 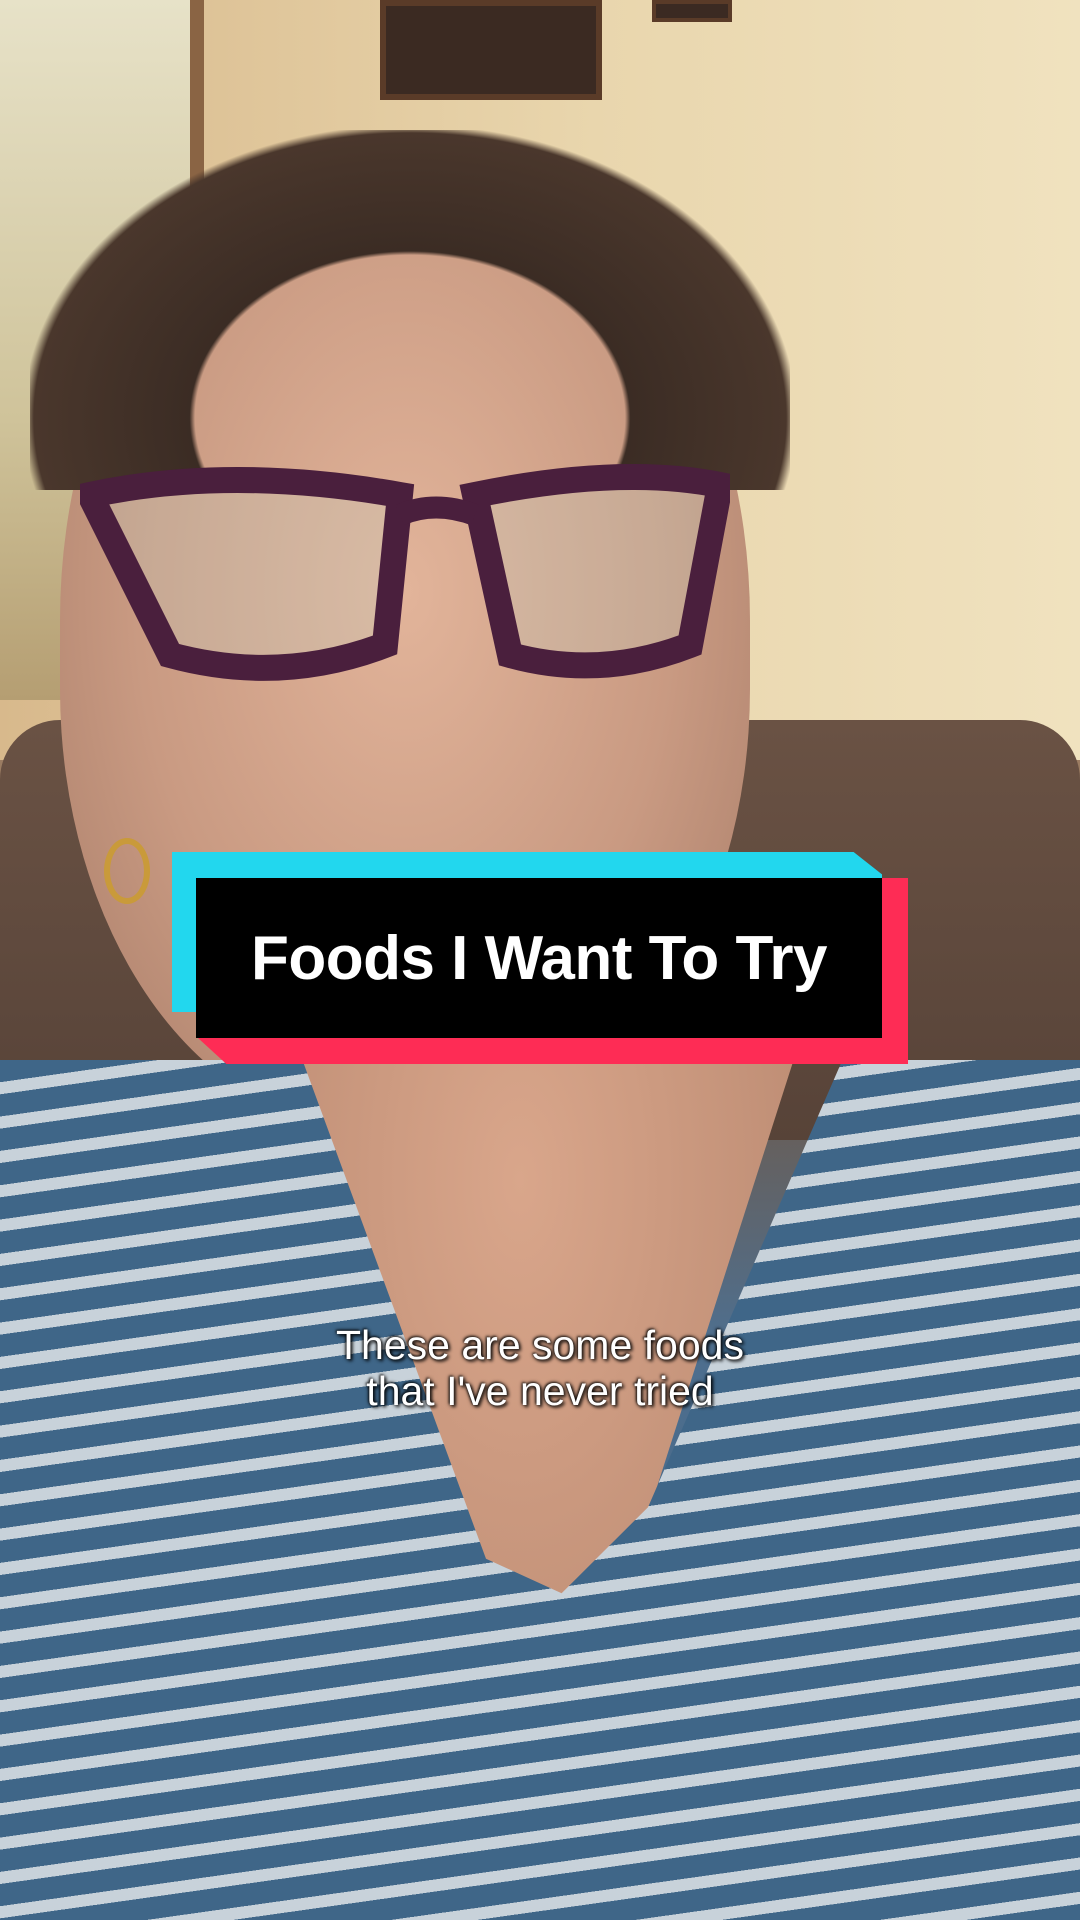 I want to click on caption-line: These are some foods, so click(x=540, y=1345).